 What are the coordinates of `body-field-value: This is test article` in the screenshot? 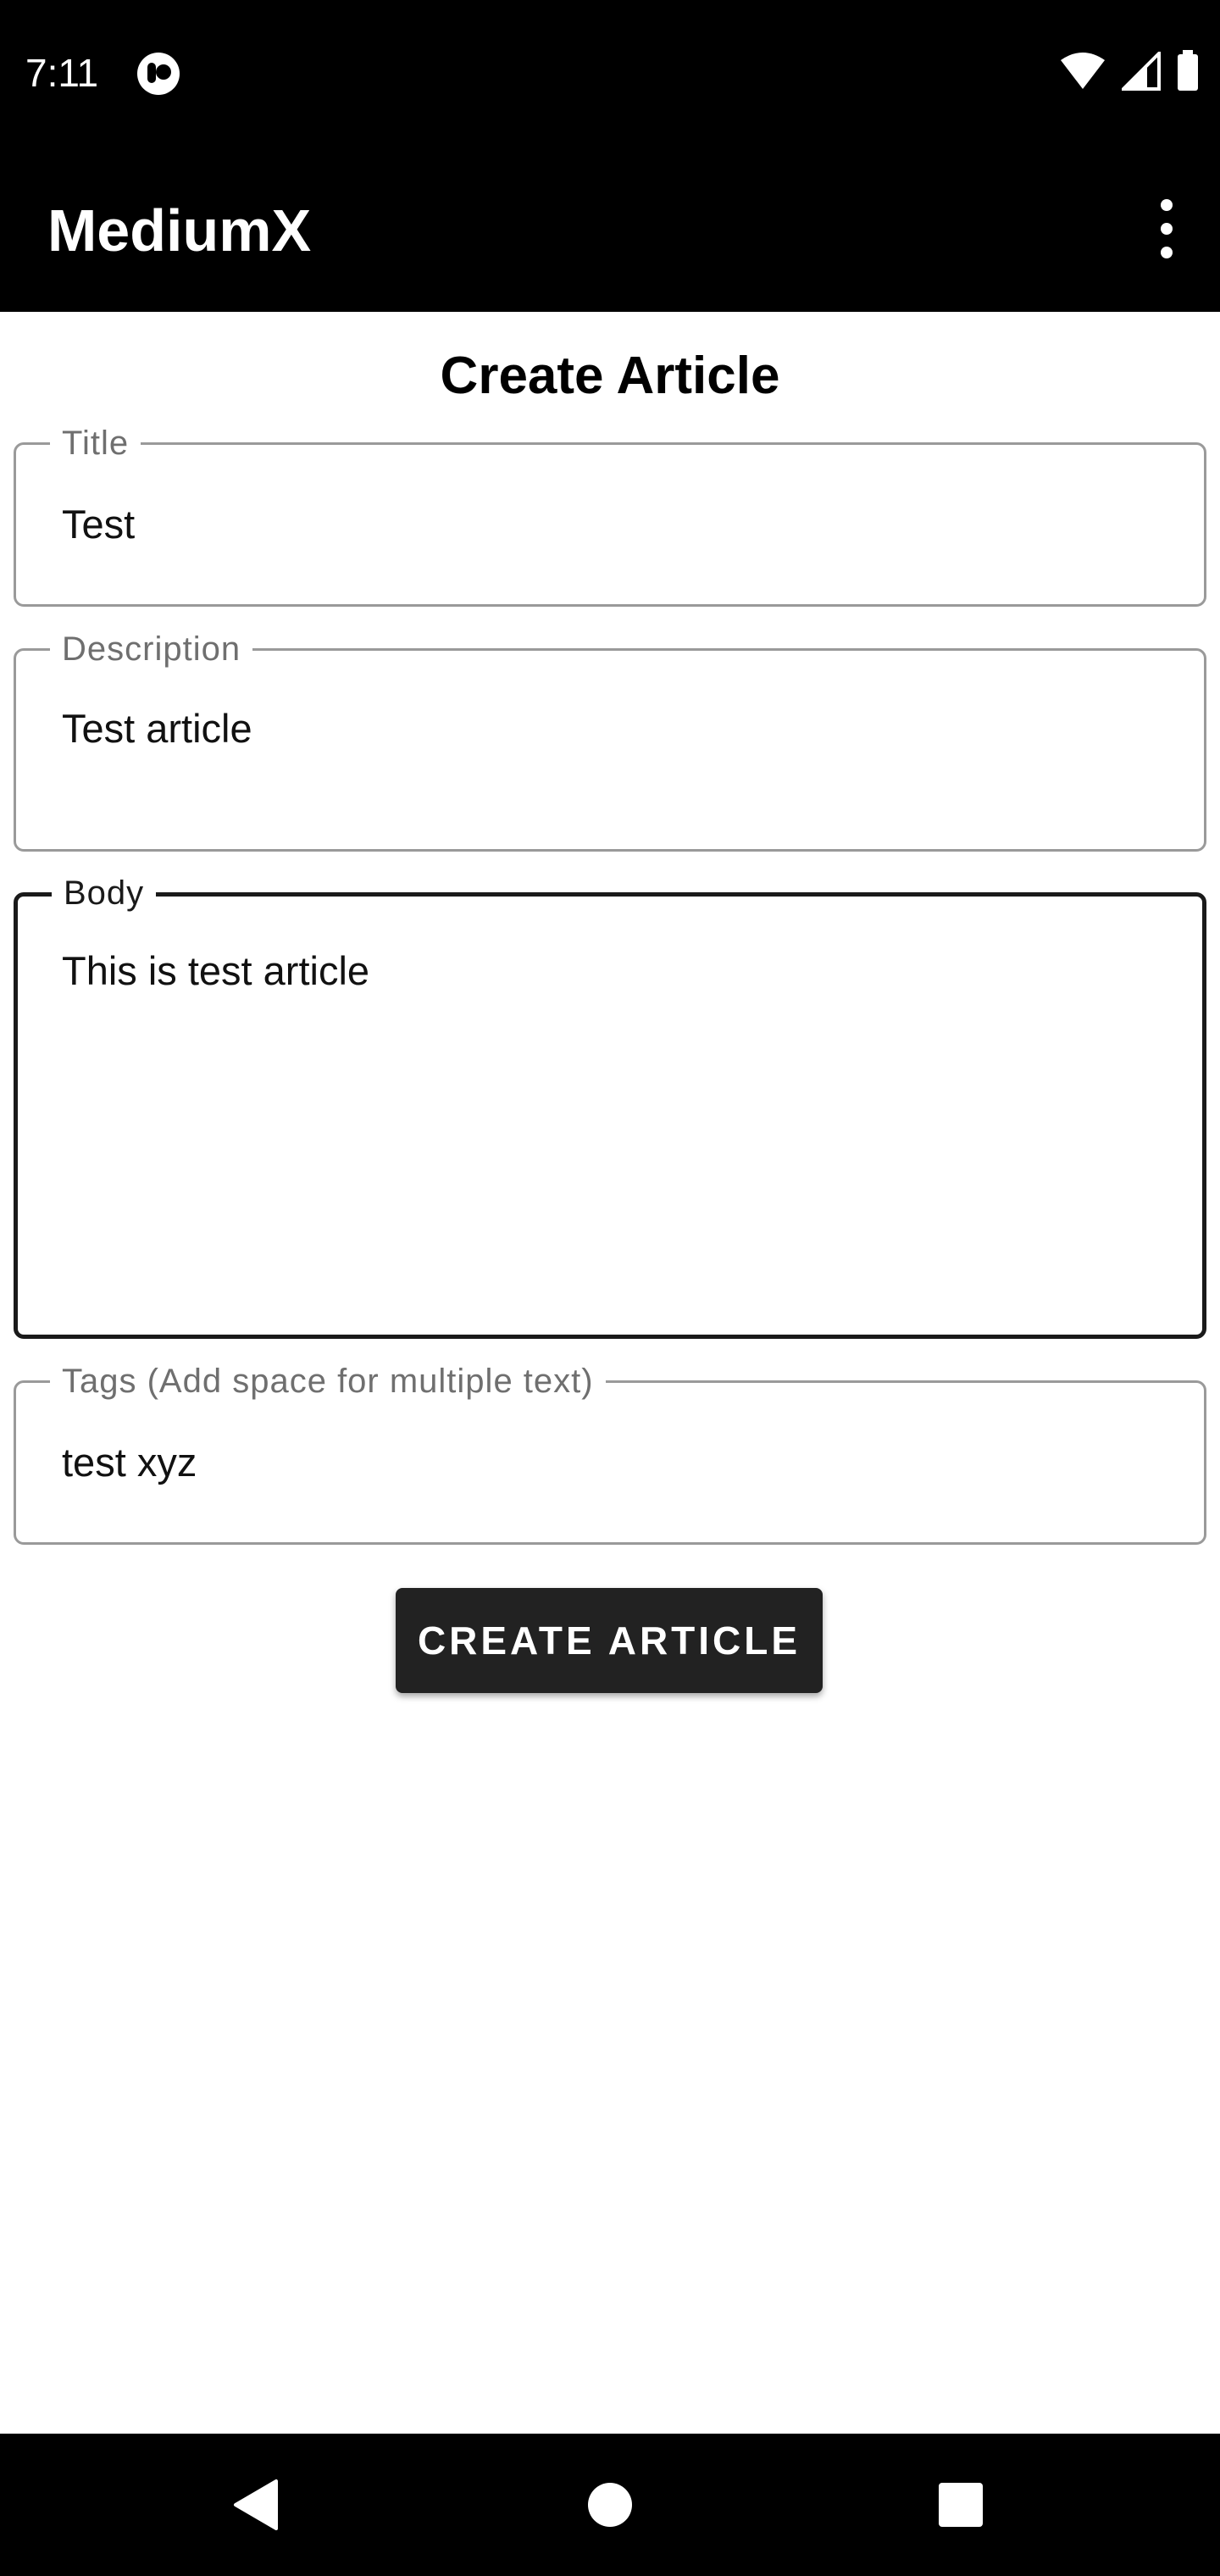 It's located at (215, 971).